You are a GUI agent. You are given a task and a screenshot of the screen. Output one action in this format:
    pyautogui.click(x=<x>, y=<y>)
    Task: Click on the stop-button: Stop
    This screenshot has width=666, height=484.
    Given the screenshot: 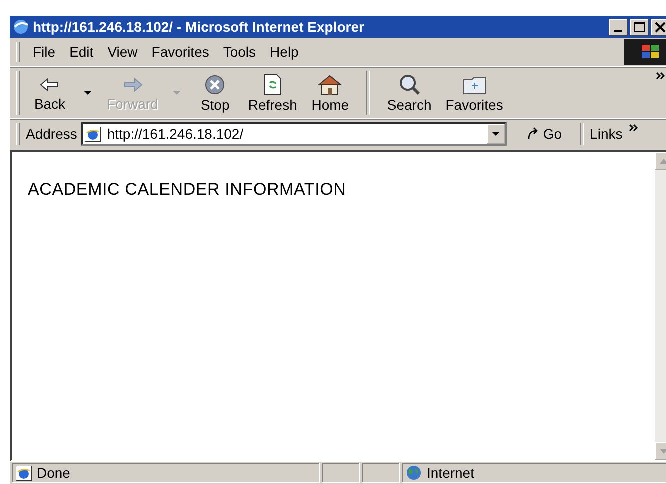 What is the action you would take?
    pyautogui.click(x=215, y=93)
    